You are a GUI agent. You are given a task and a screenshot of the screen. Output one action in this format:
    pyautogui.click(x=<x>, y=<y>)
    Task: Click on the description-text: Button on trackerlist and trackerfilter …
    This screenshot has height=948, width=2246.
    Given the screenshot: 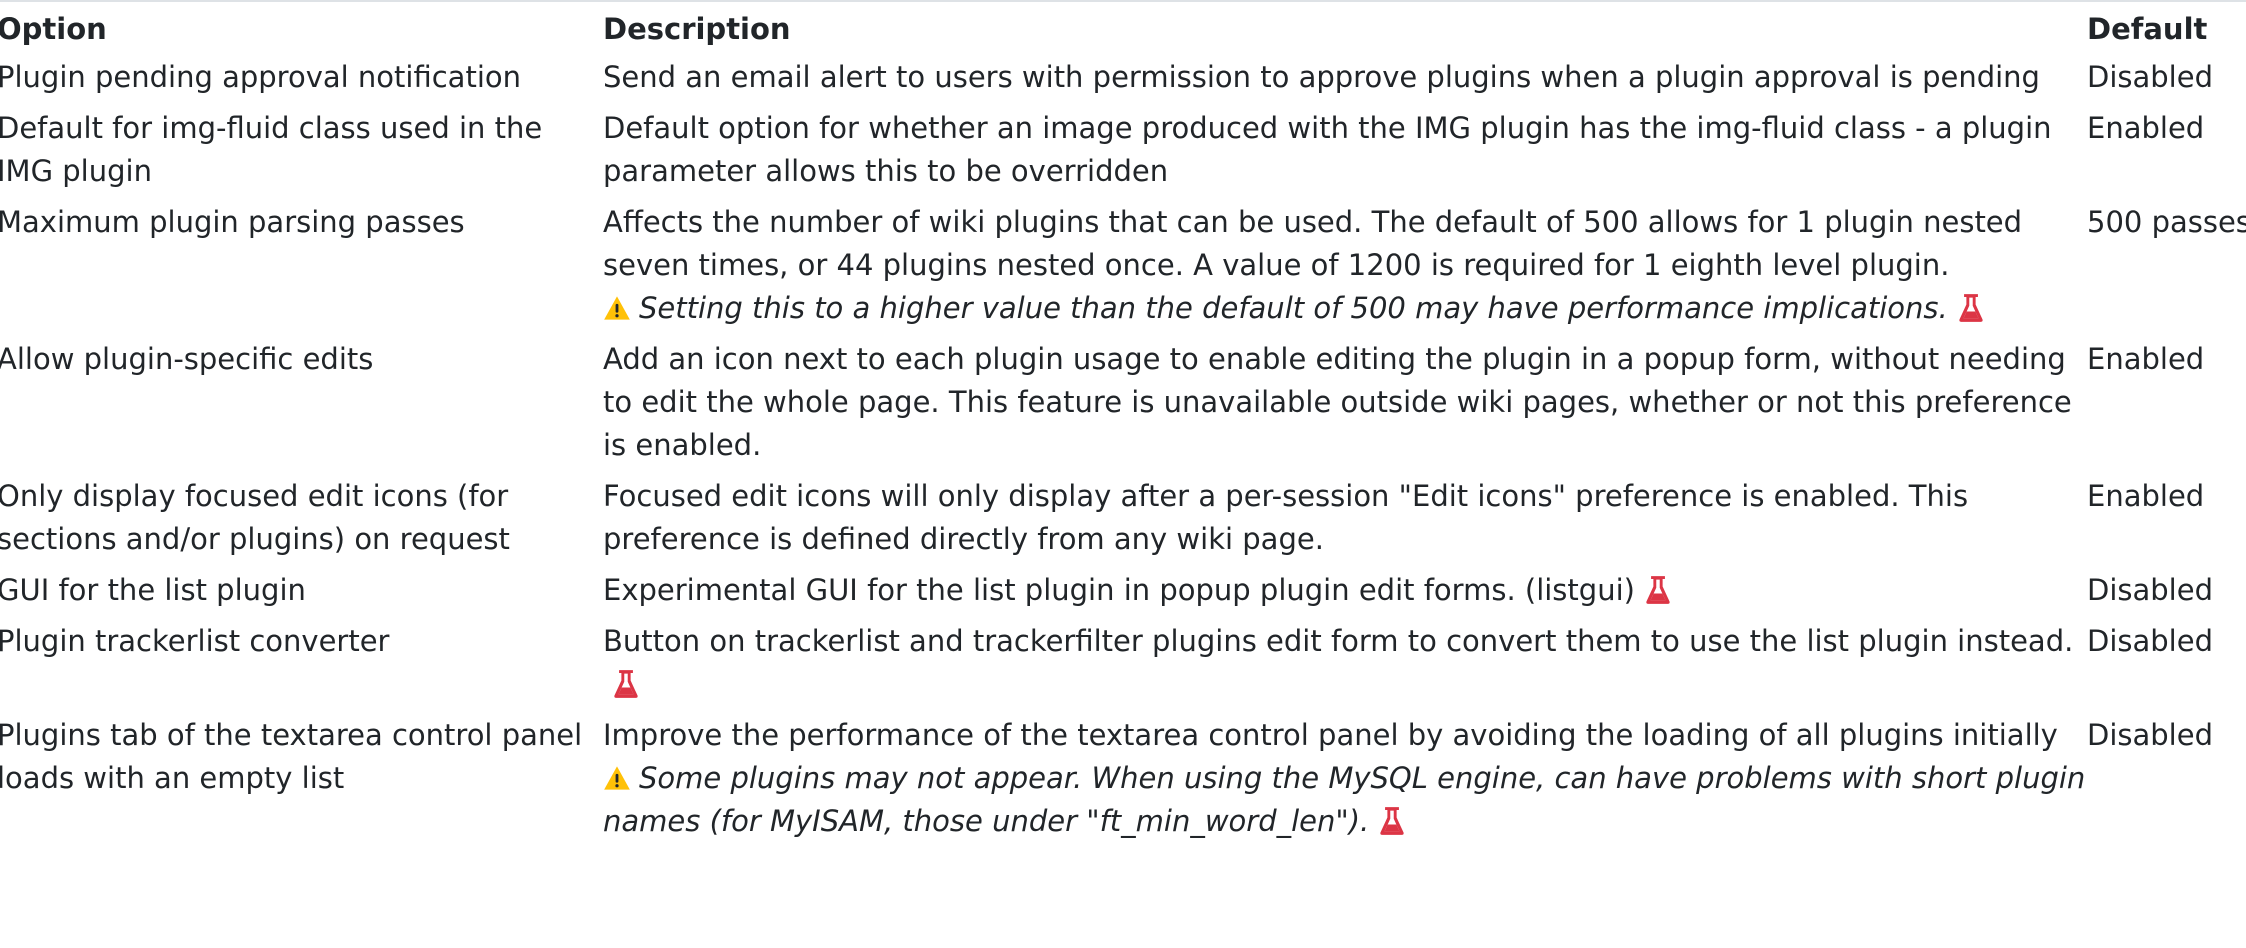 What is the action you would take?
    pyautogui.click(x=1338, y=641)
    